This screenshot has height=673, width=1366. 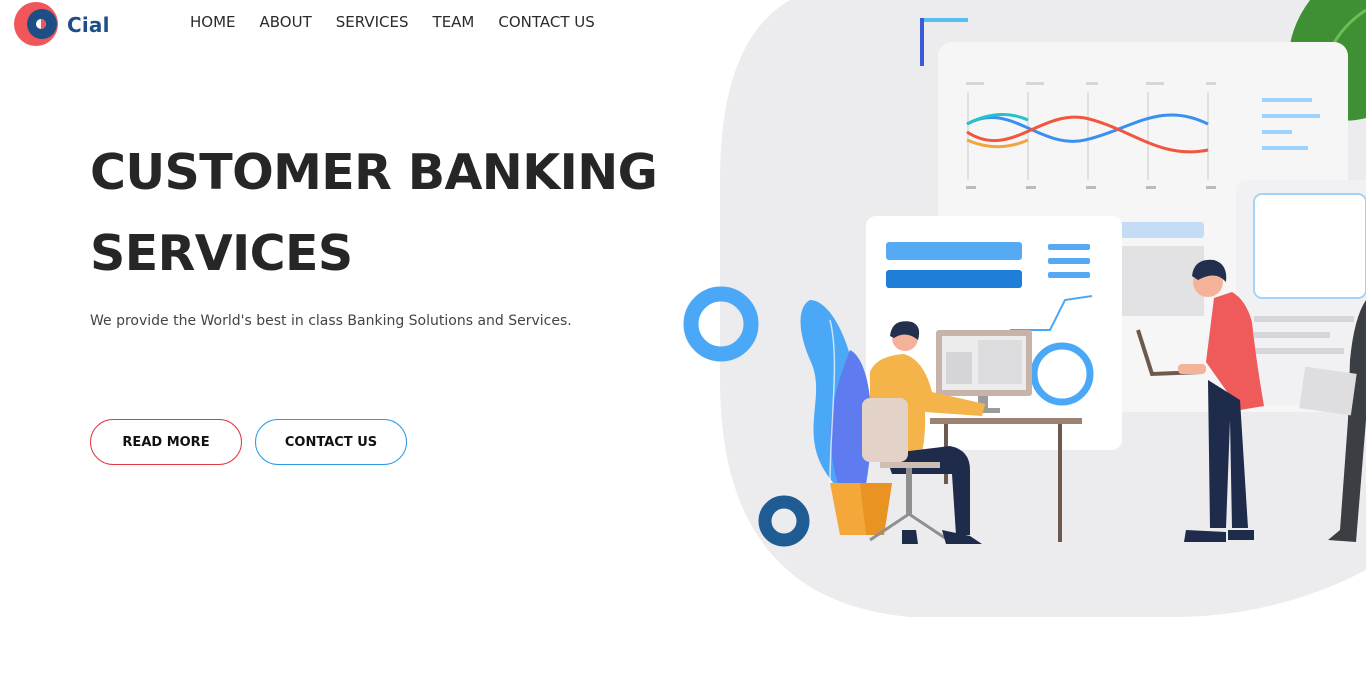 I want to click on brand-logo-icon, so click(x=36, y=24).